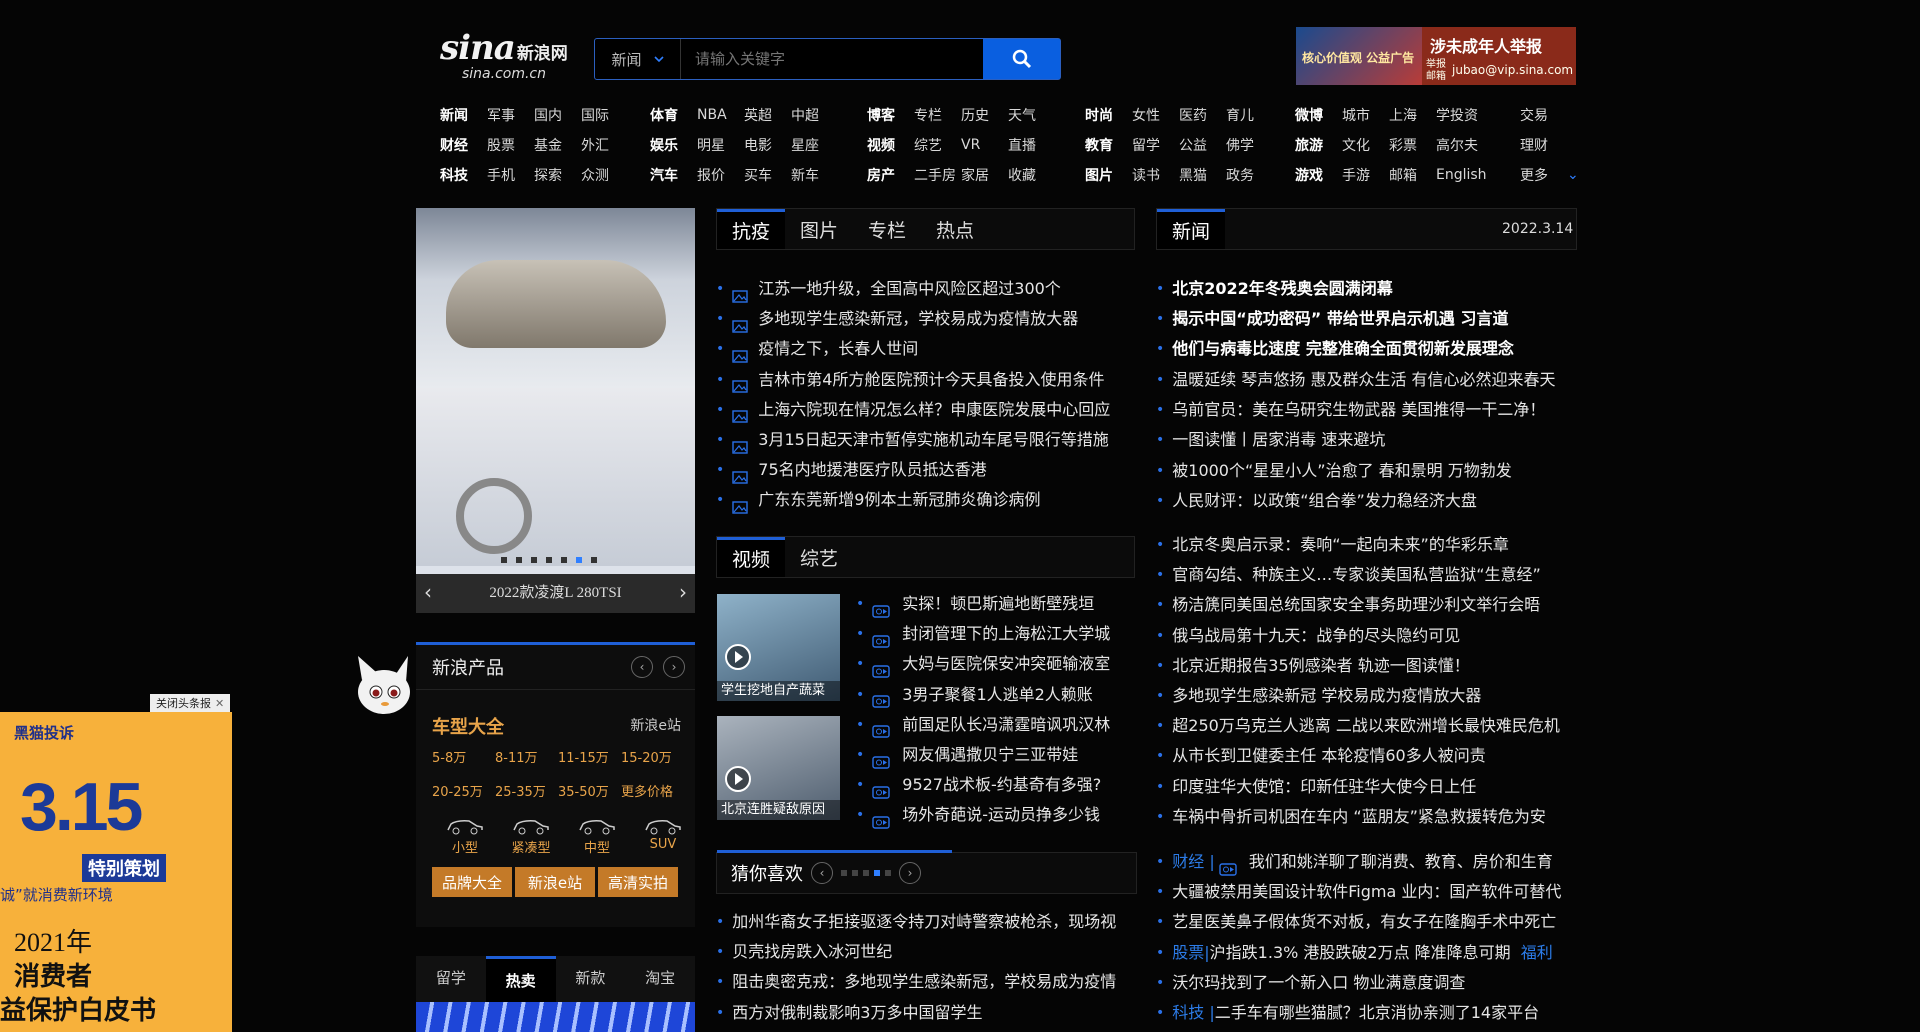 The image size is (1920, 1032). I want to click on bottom-tab-image, so click(555, 1017).